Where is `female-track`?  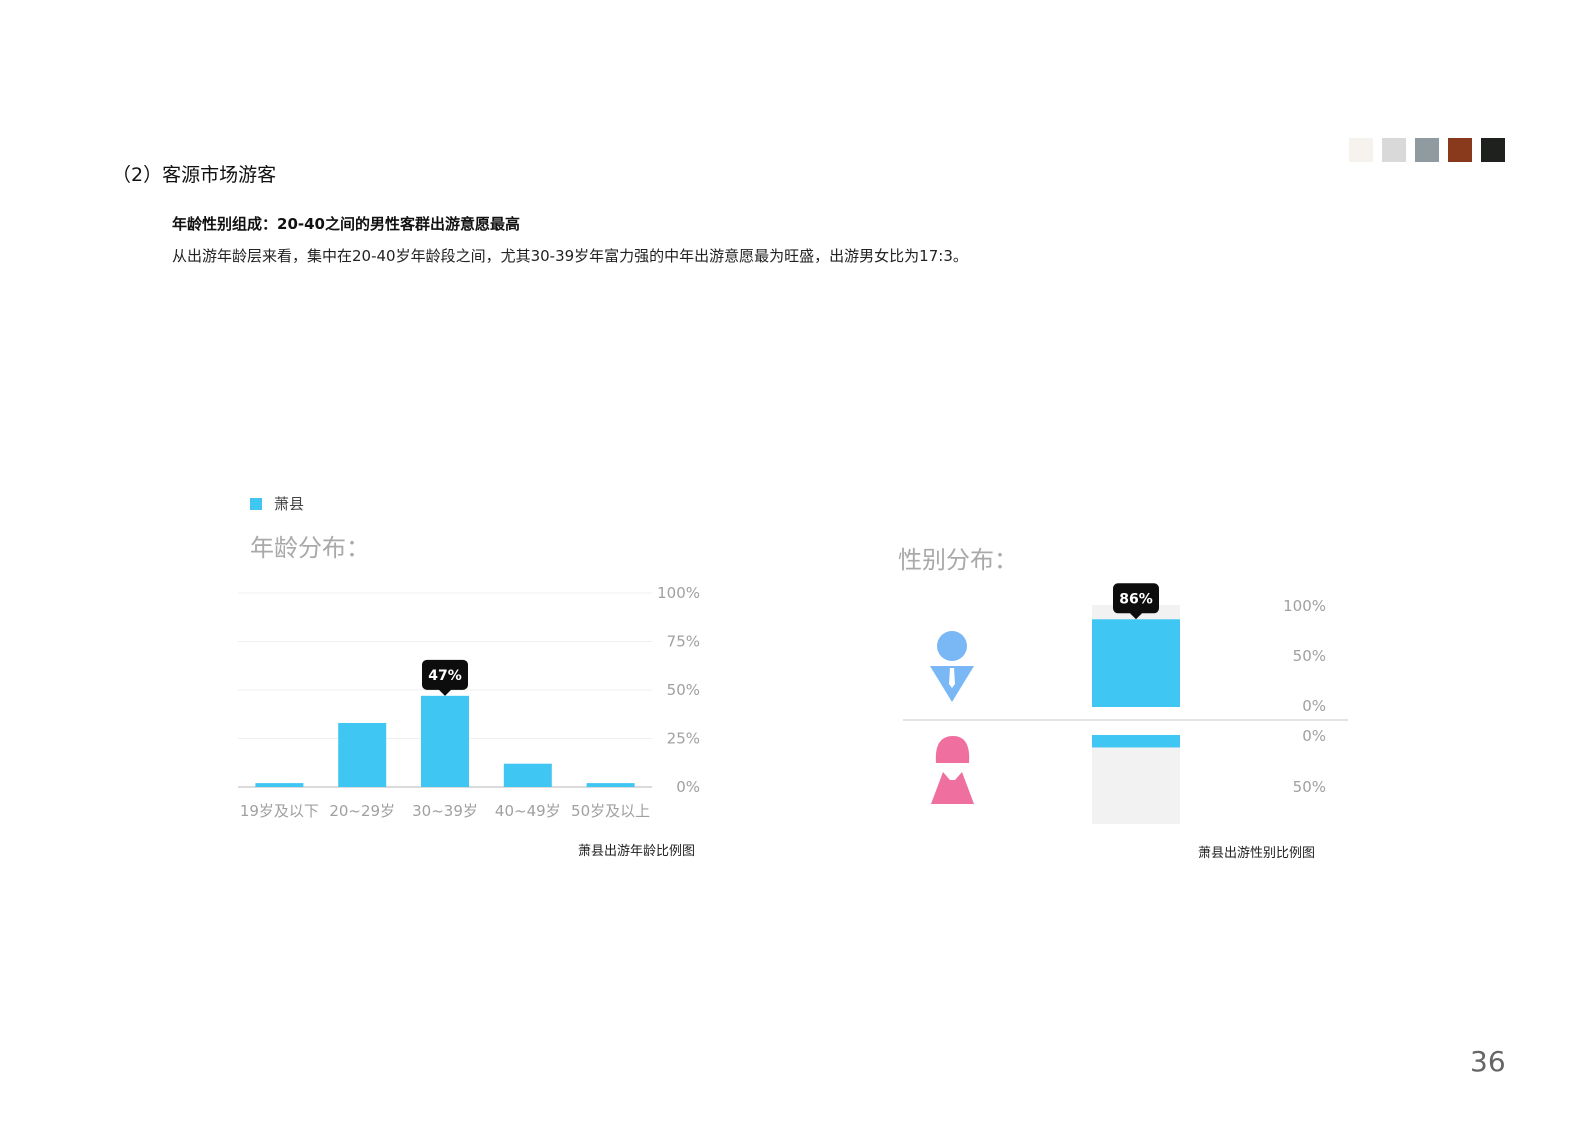 female-track is located at coordinates (1136, 779).